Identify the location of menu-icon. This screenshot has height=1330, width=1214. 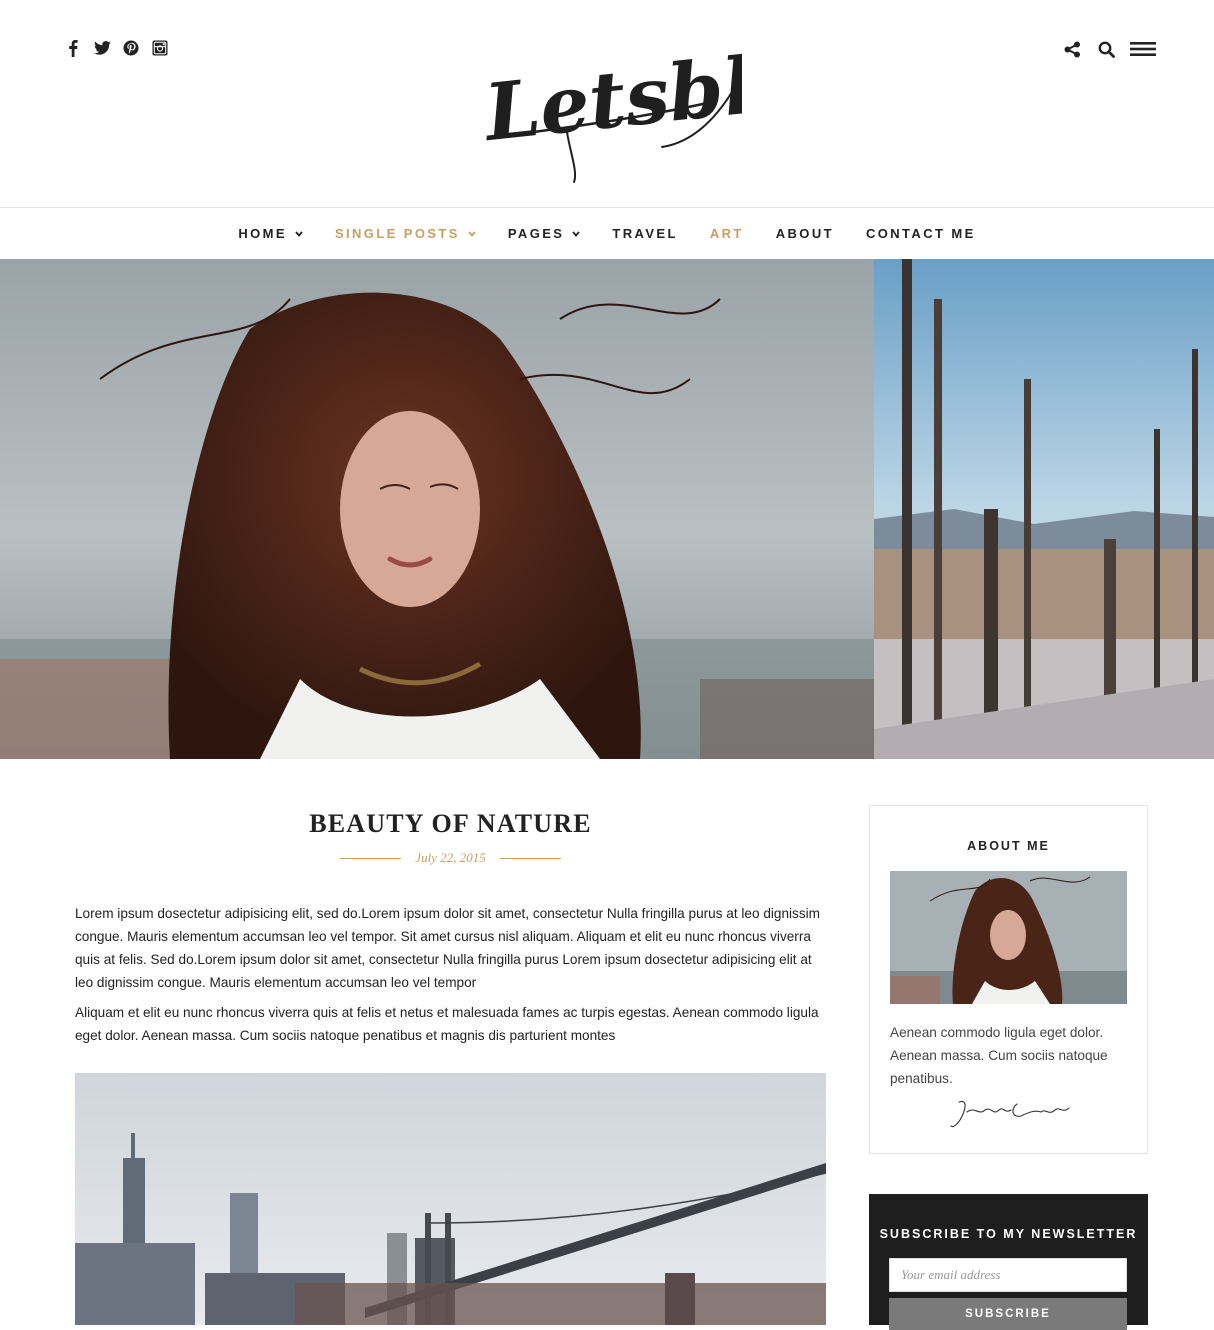
(1143, 49).